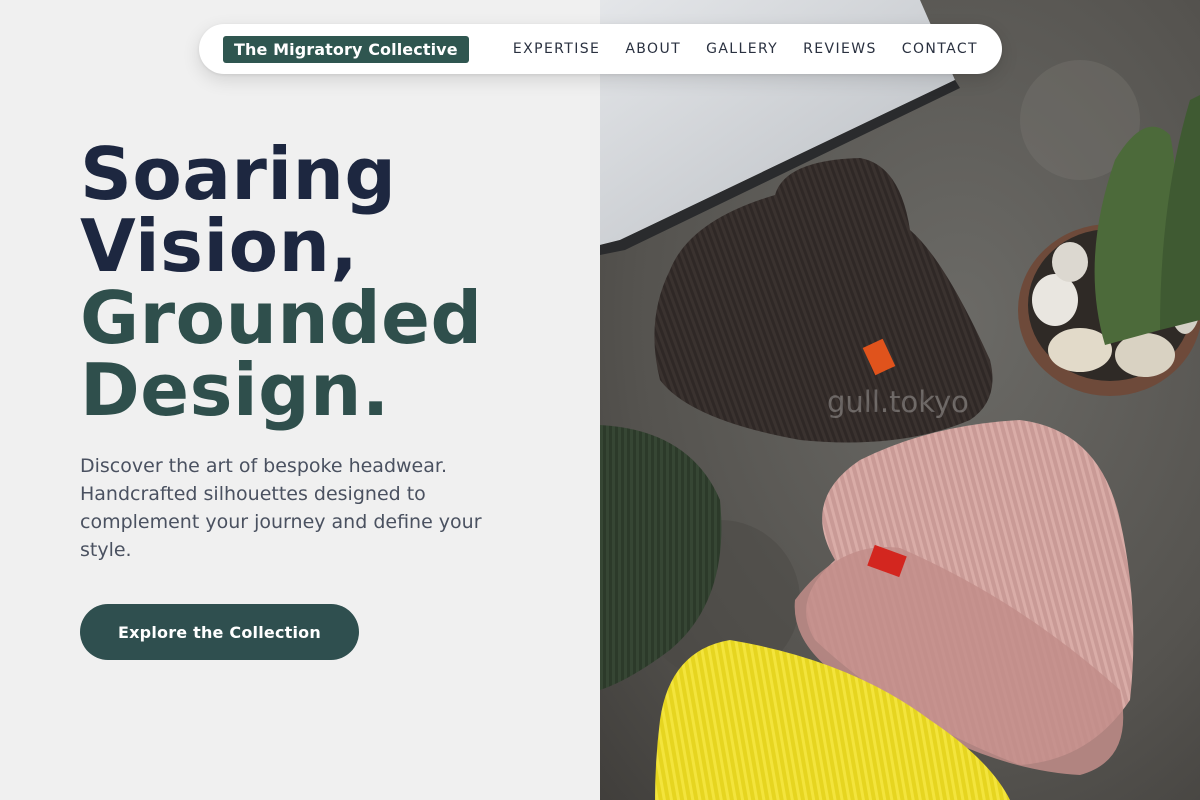 This screenshot has width=1200, height=800. Describe the element at coordinates (281, 318) in the screenshot. I see `headline-line-3: Grounded` at that location.